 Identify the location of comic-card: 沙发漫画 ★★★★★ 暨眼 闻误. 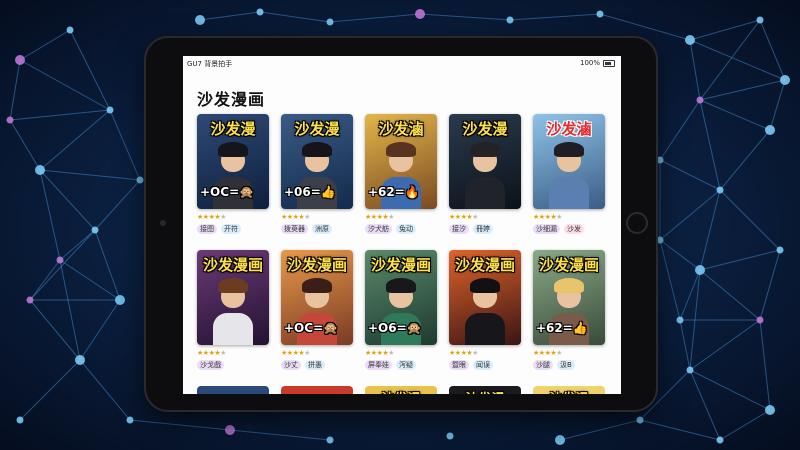
(485, 315).